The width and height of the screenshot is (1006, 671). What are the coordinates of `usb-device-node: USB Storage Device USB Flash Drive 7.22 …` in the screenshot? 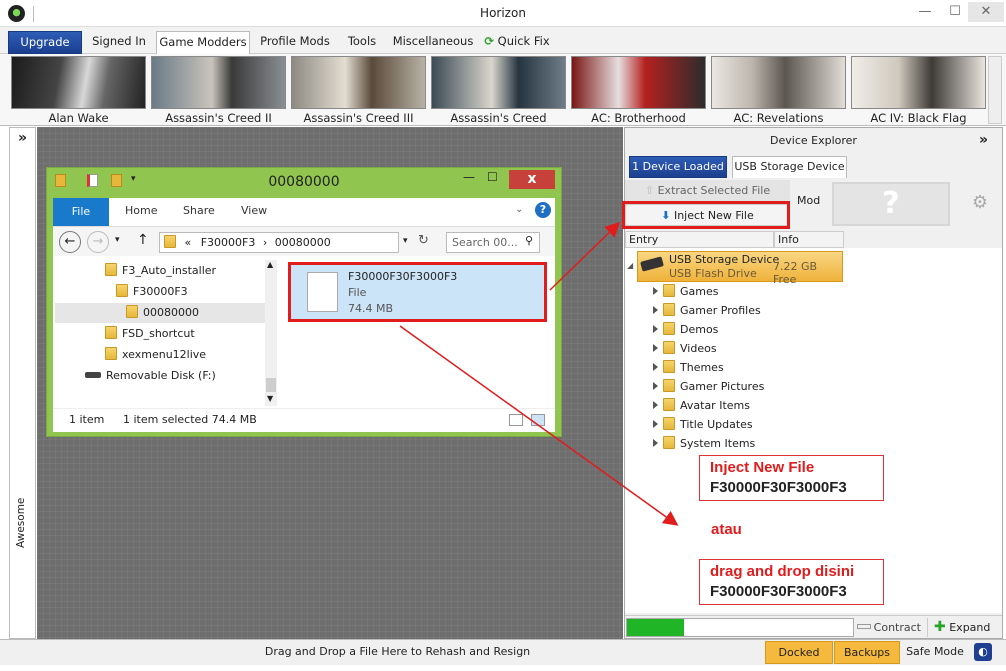 It's located at (740, 268).